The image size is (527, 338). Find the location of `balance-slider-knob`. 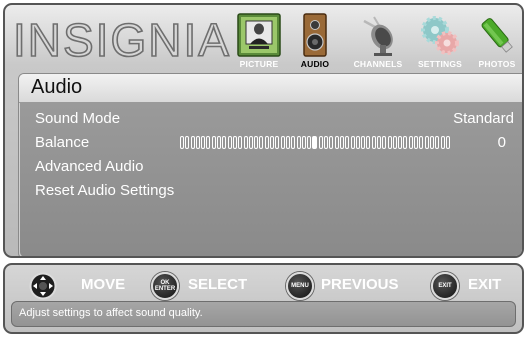

balance-slider-knob is located at coordinates (315, 142).